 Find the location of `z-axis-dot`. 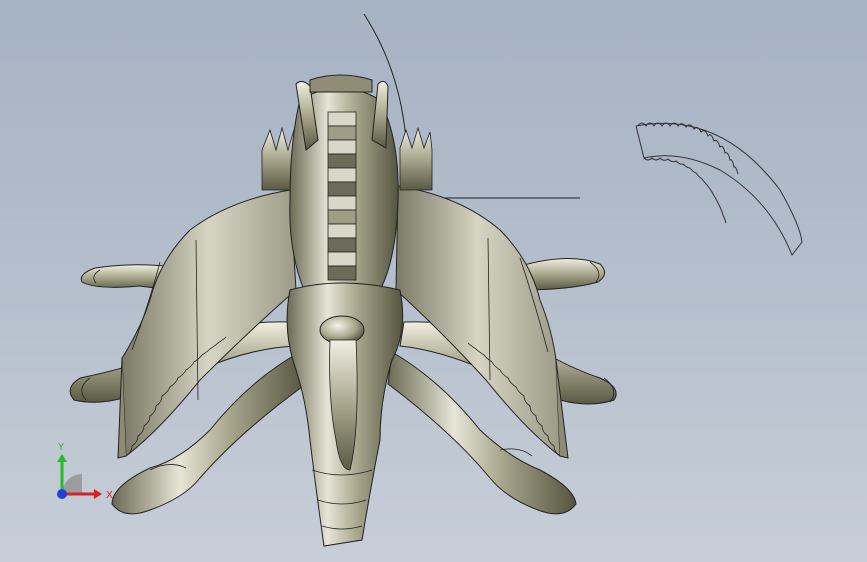

z-axis-dot is located at coordinates (62, 494).